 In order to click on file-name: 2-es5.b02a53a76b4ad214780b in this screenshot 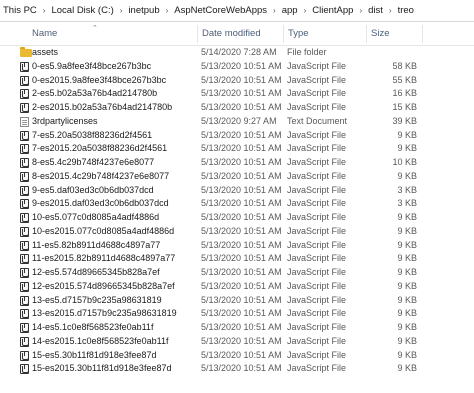, I will do `click(95, 93)`.